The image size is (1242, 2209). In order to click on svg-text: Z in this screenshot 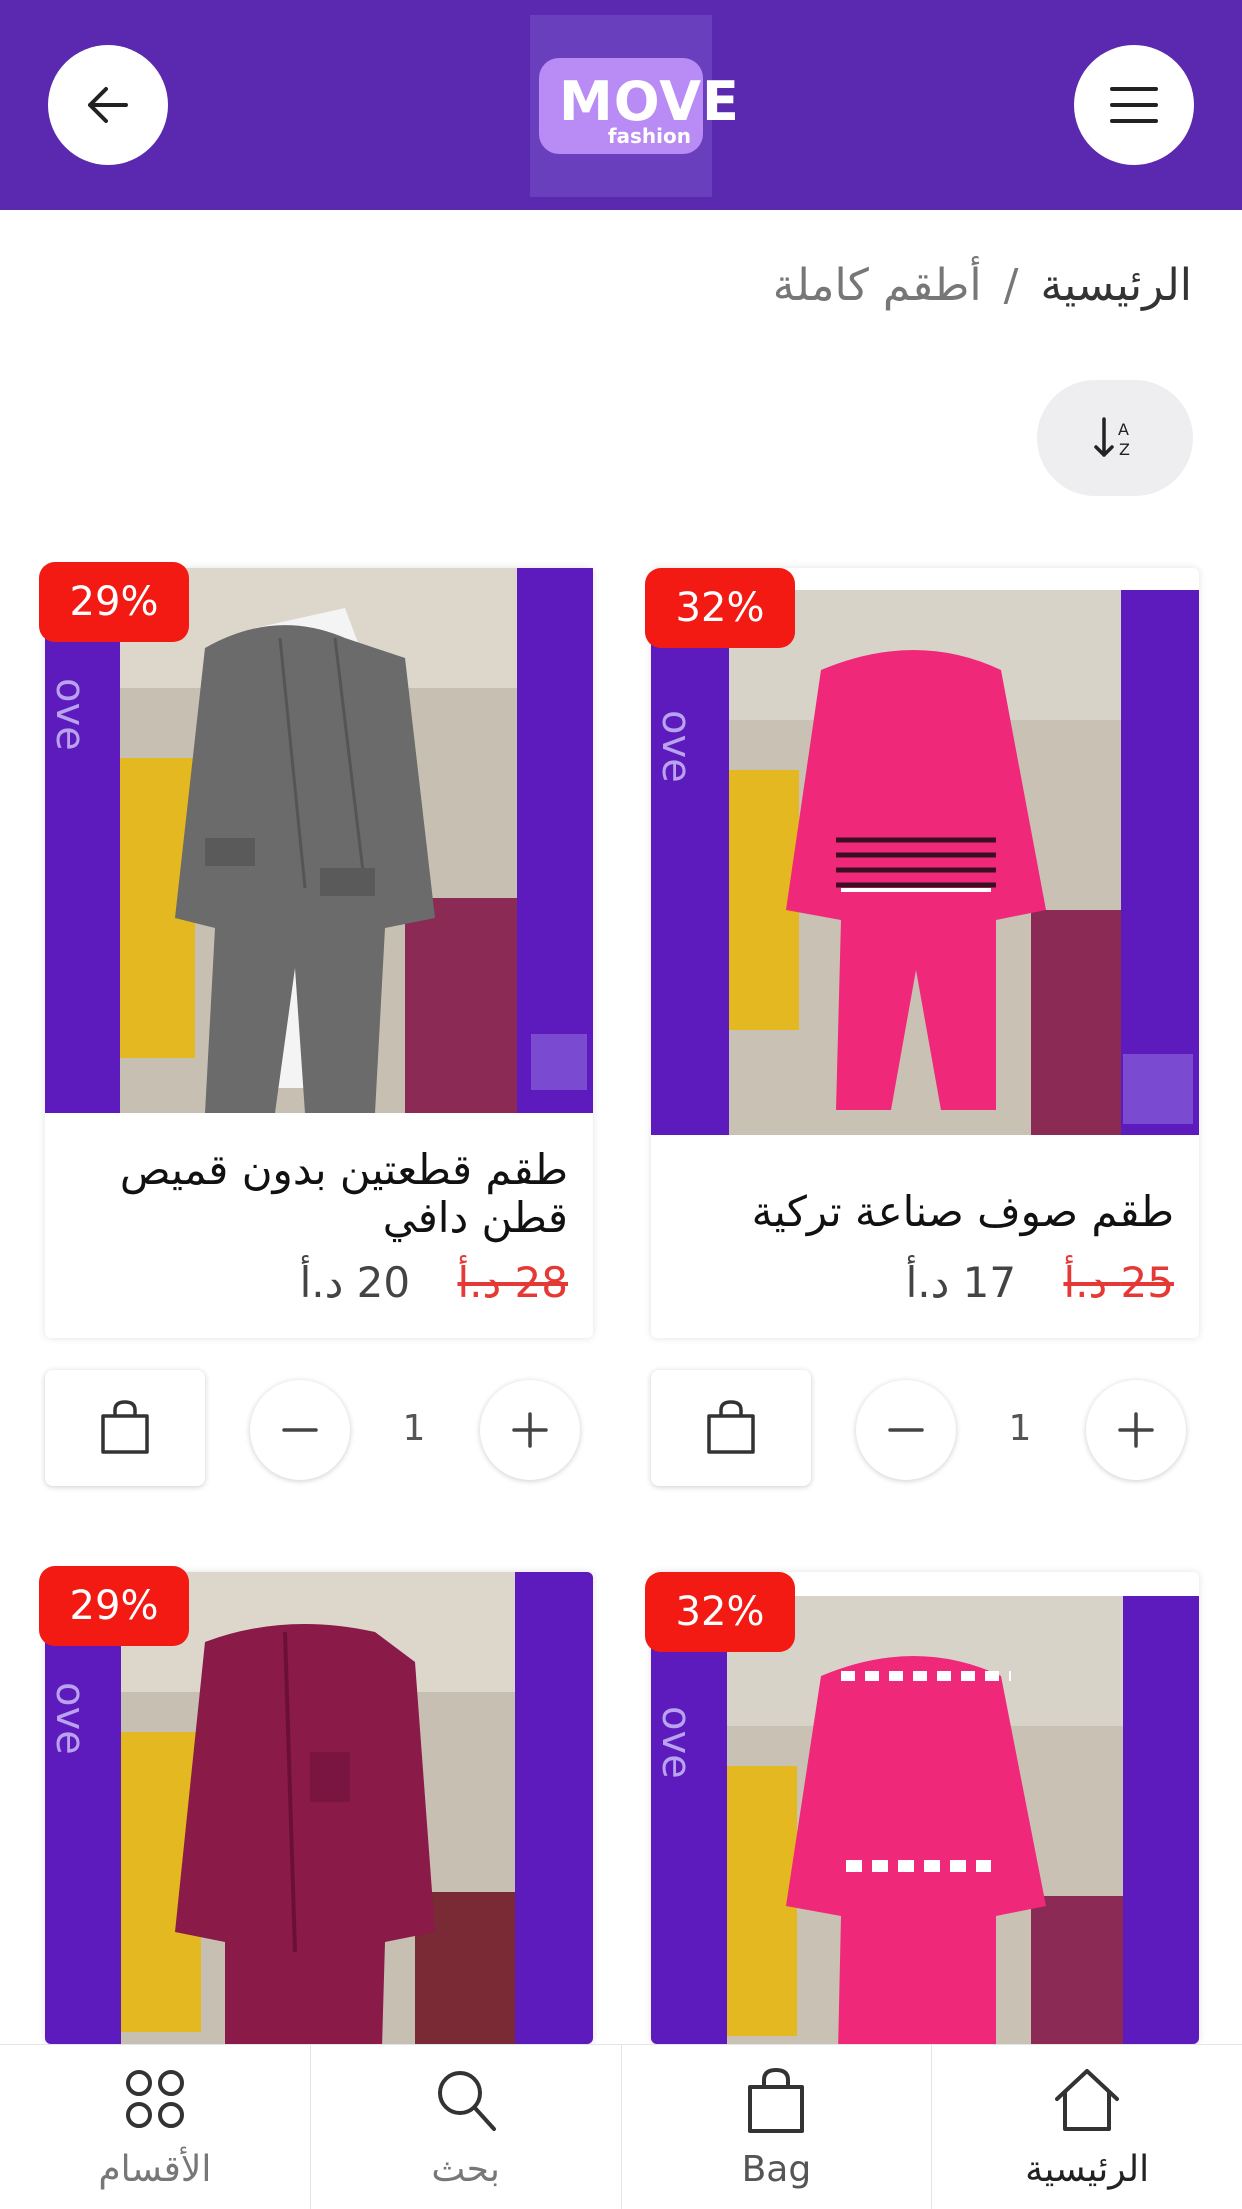, I will do `click(1124, 449)`.